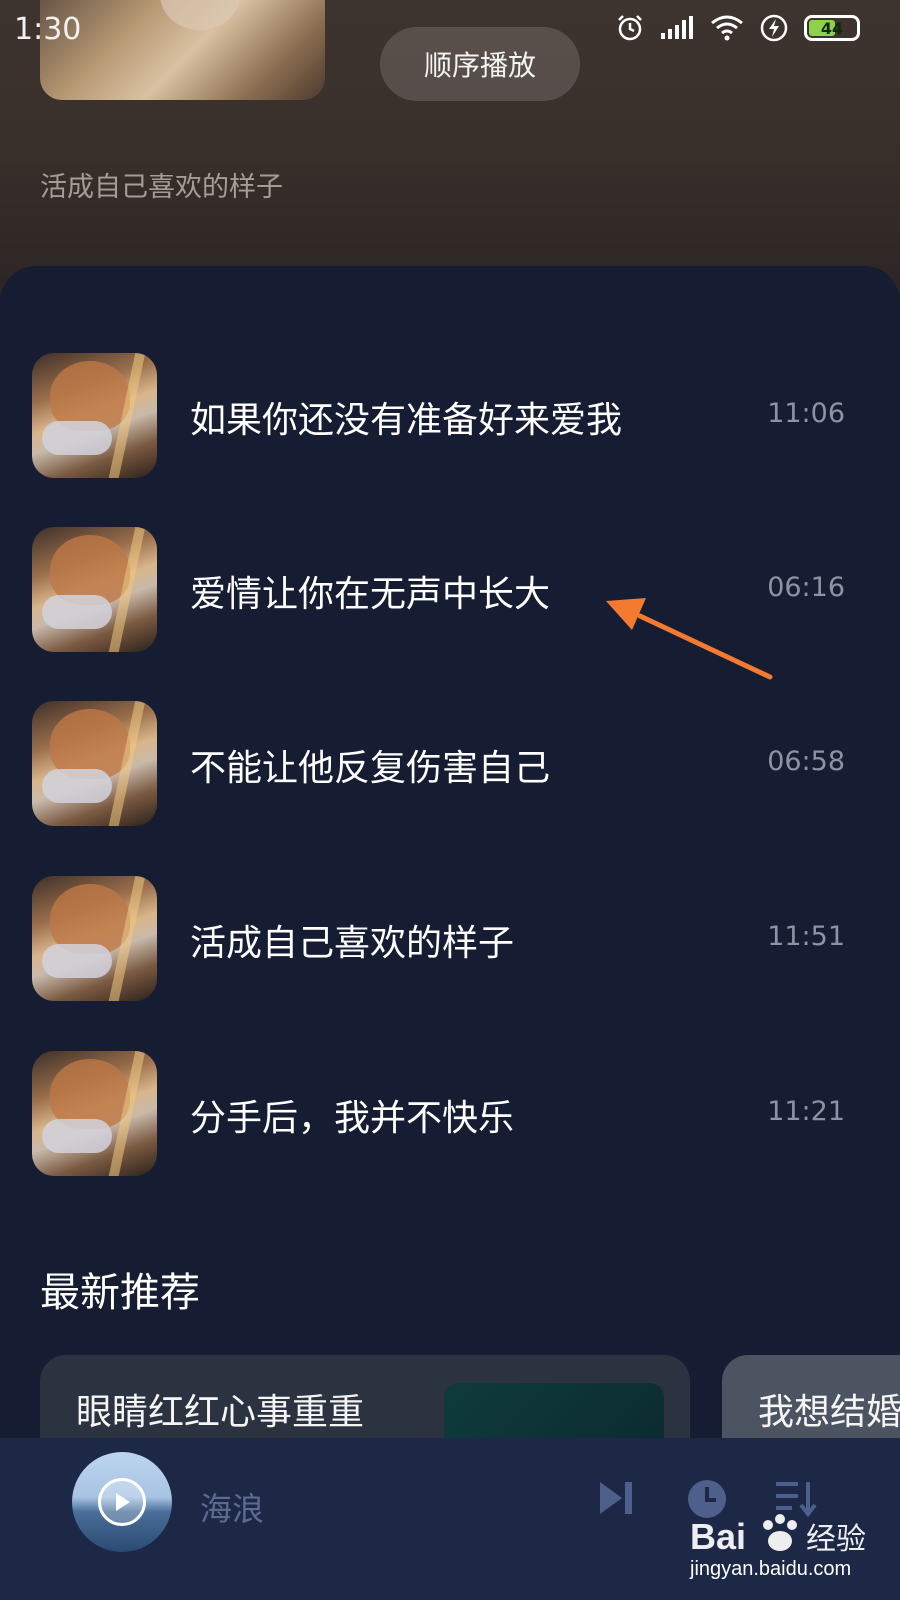 This screenshot has width=900, height=1600. I want to click on song-row: 不能让他反复伤害自己 06:58, so click(450, 763).